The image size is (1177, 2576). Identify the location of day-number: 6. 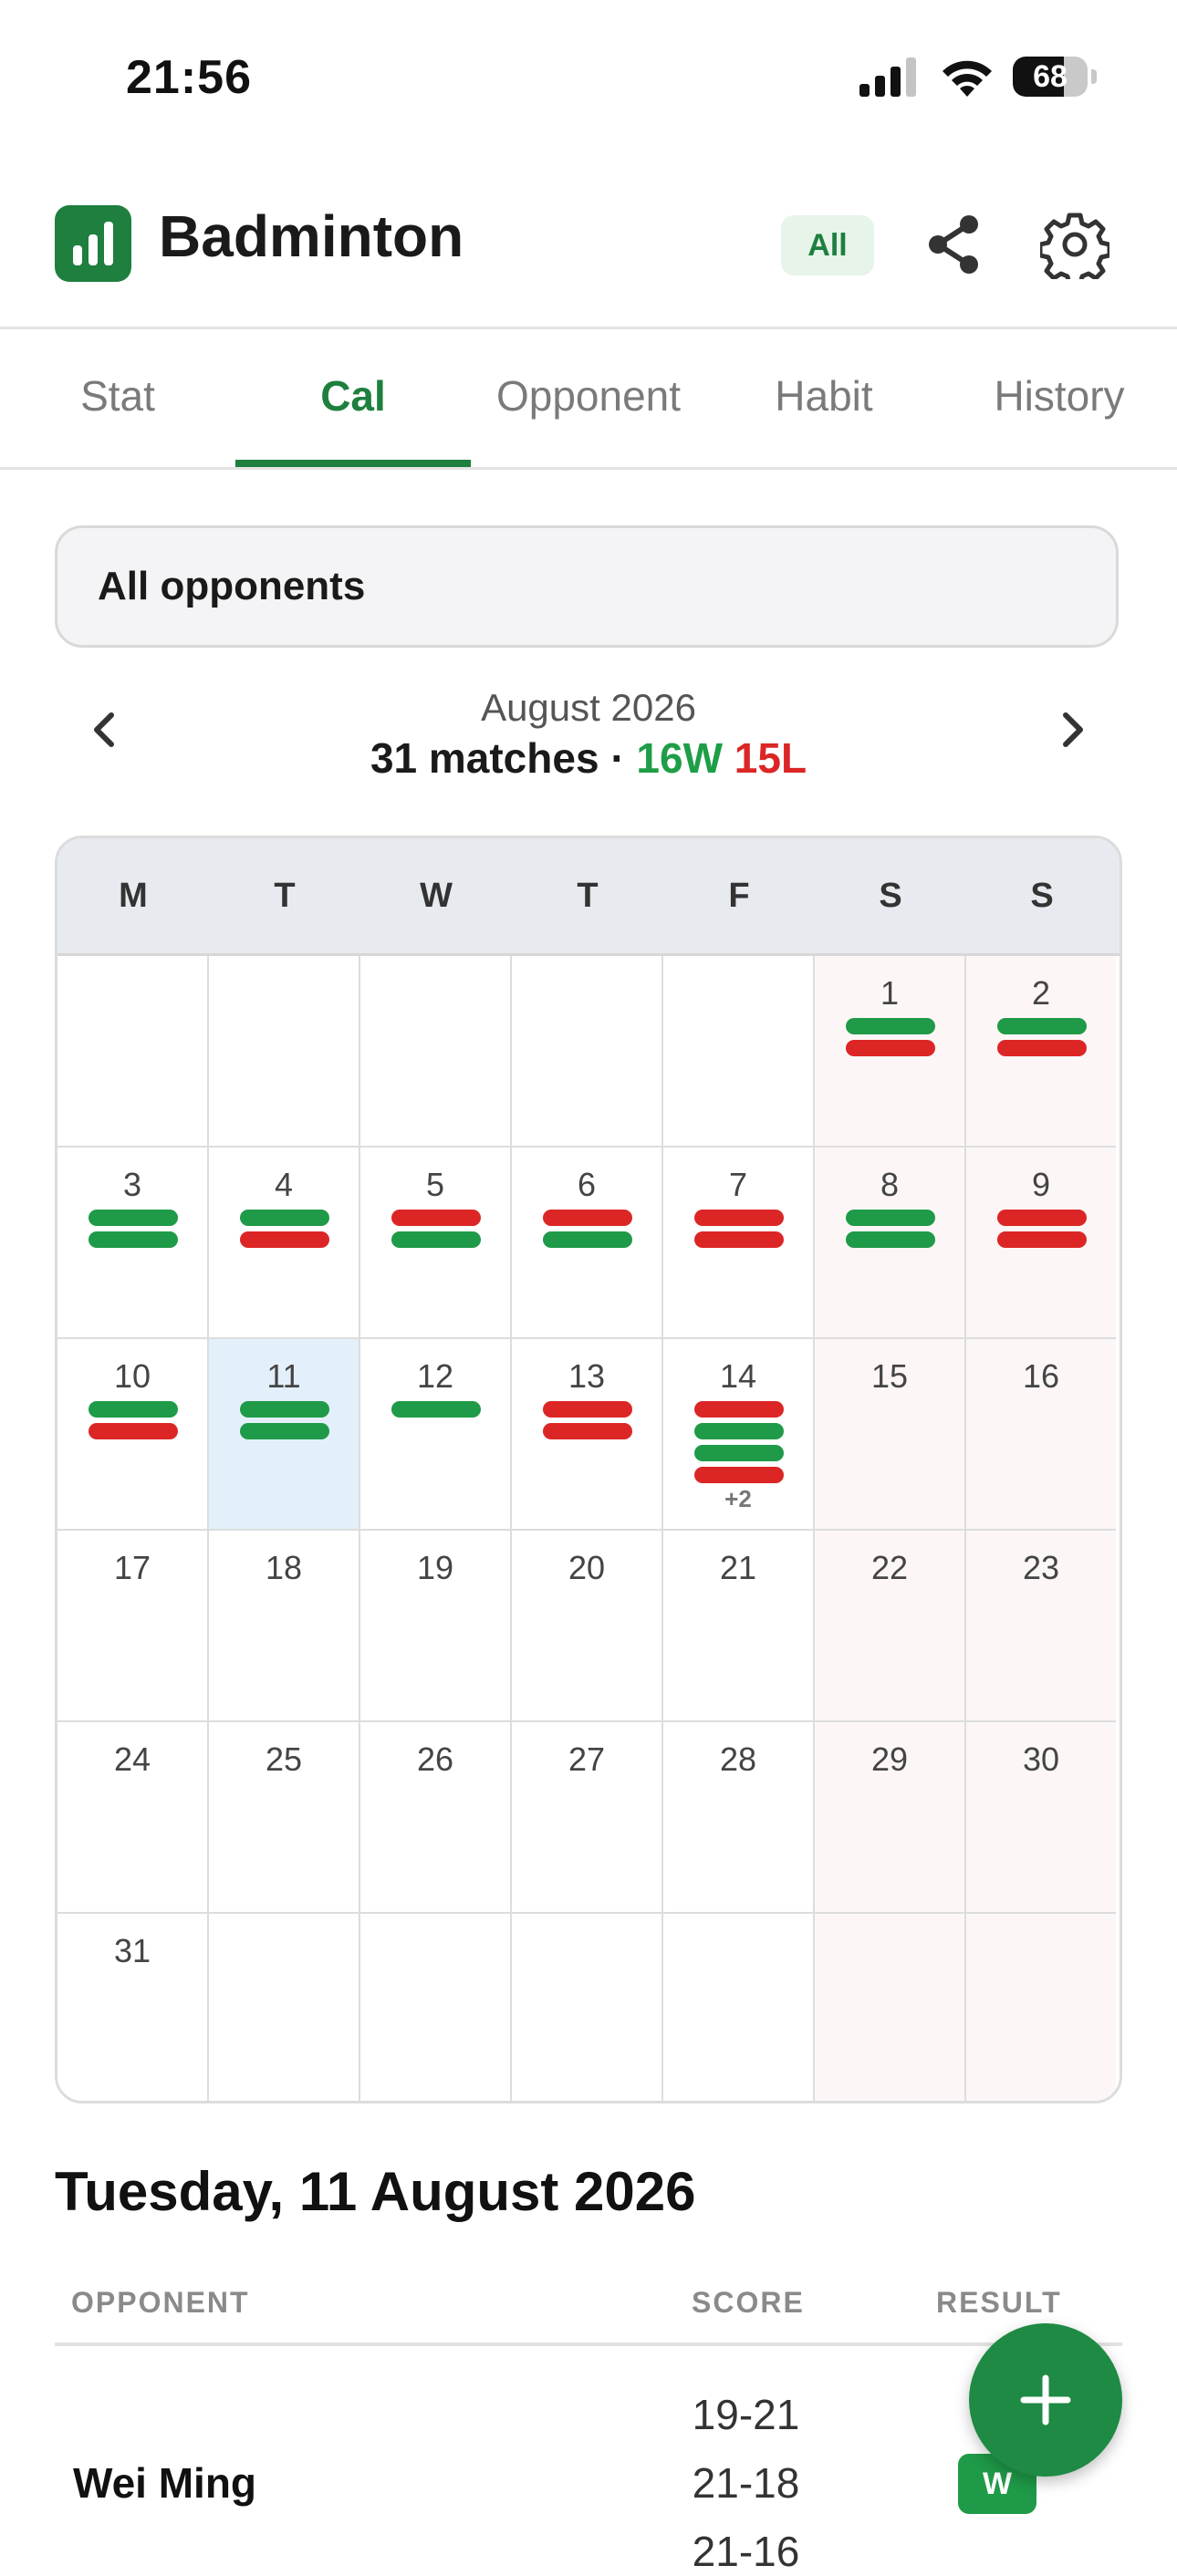
(587, 1184).